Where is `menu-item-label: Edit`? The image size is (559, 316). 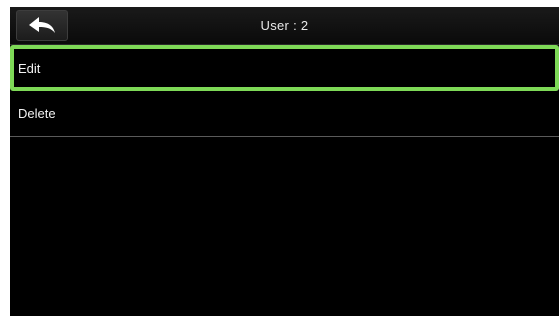 menu-item-label: Edit is located at coordinates (29, 68).